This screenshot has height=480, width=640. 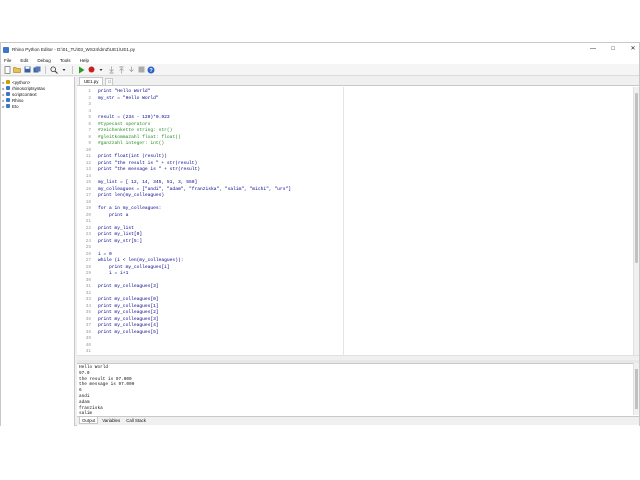 I want to click on file-tabs: UE1.py □, so click(x=358, y=81).